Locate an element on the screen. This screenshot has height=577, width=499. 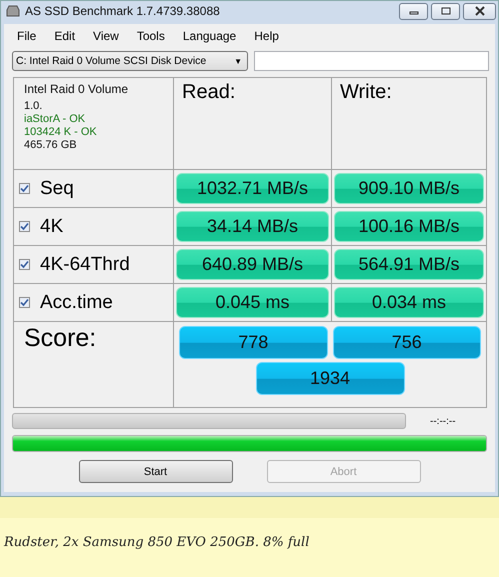
drive-icon is located at coordinates (13, 11).